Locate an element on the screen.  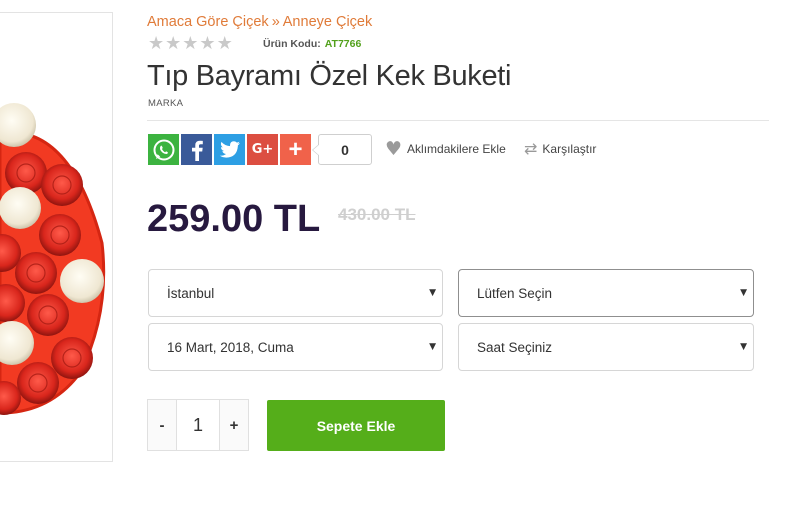
product-code: Ürün Kodu: AT7766 is located at coordinates (312, 44).